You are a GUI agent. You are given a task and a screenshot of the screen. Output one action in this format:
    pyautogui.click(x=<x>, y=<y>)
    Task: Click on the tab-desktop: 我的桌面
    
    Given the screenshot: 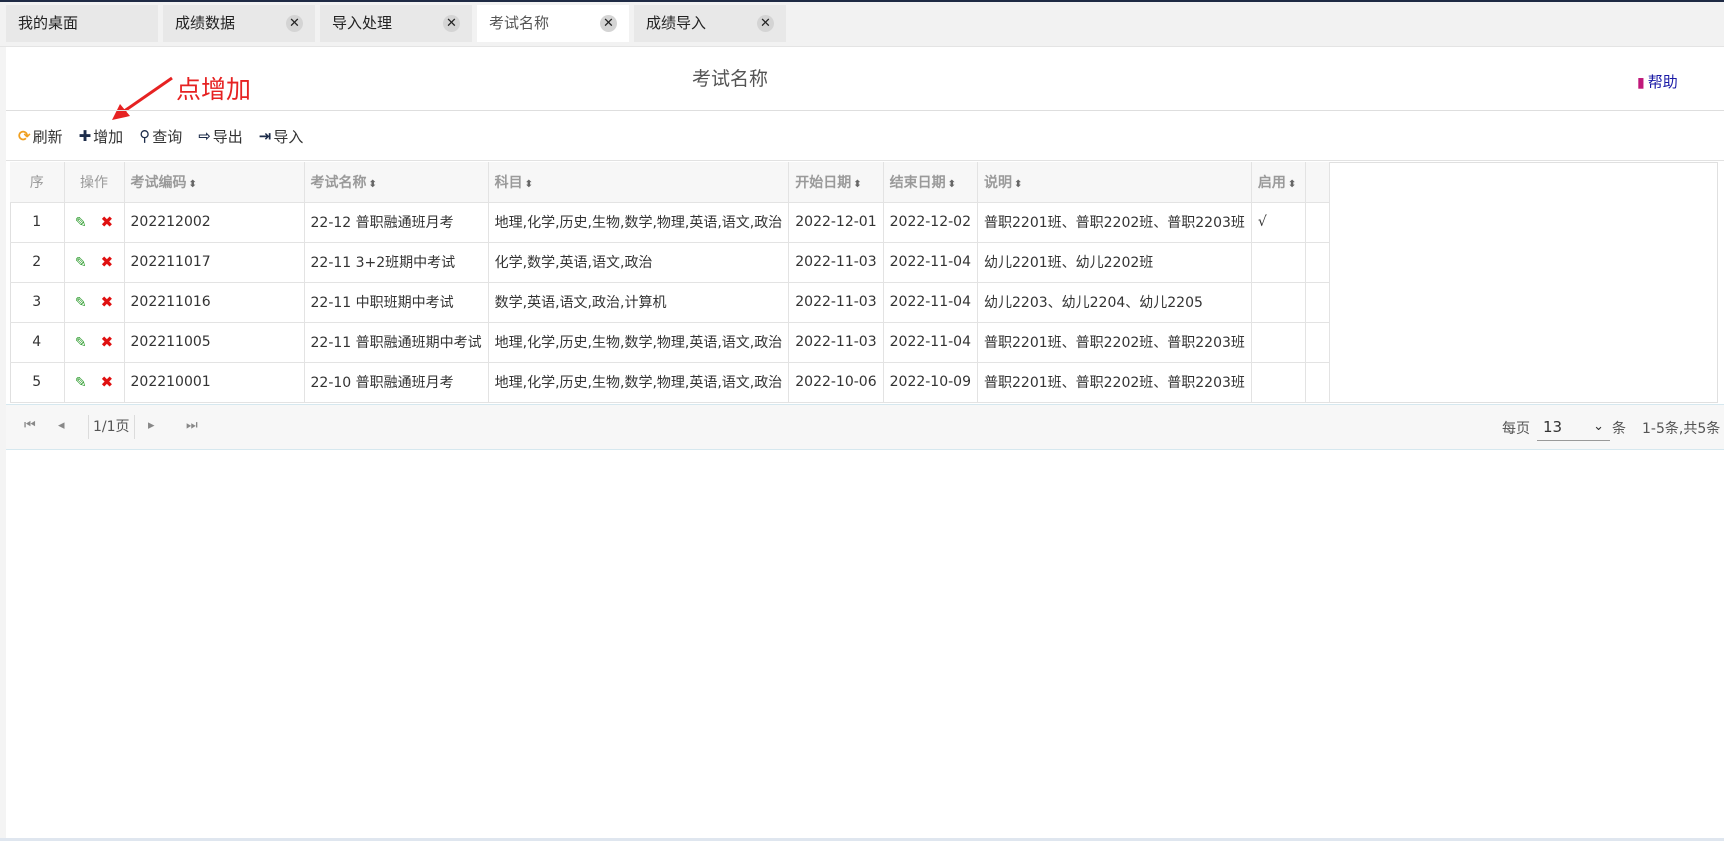 What is the action you would take?
    pyautogui.click(x=82, y=23)
    